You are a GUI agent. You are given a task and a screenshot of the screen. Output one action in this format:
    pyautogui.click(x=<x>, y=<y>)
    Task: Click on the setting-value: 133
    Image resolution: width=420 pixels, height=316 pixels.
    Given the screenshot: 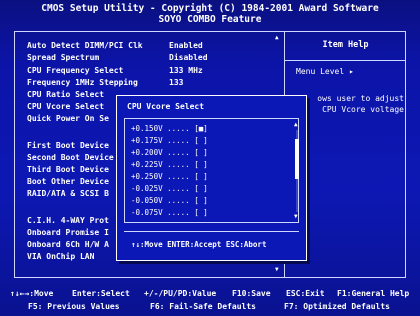 What is the action you would take?
    pyautogui.click(x=176, y=82)
    